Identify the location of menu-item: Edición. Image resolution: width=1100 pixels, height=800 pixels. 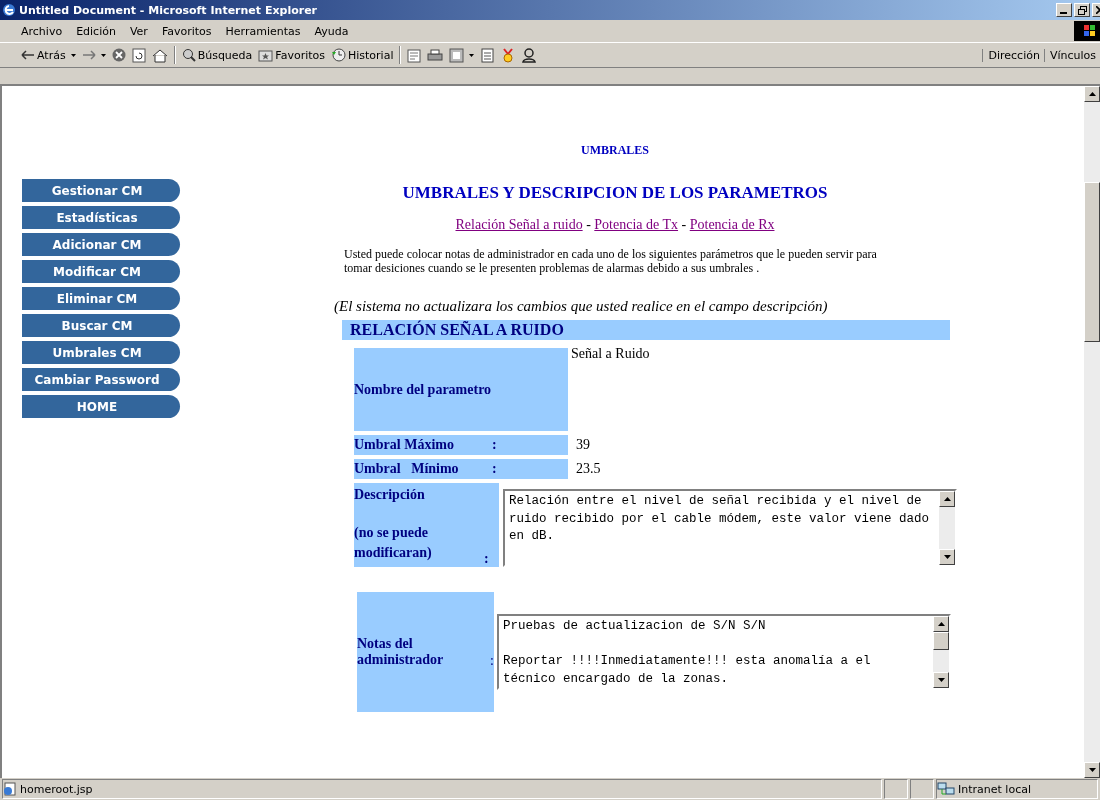
(96, 31).